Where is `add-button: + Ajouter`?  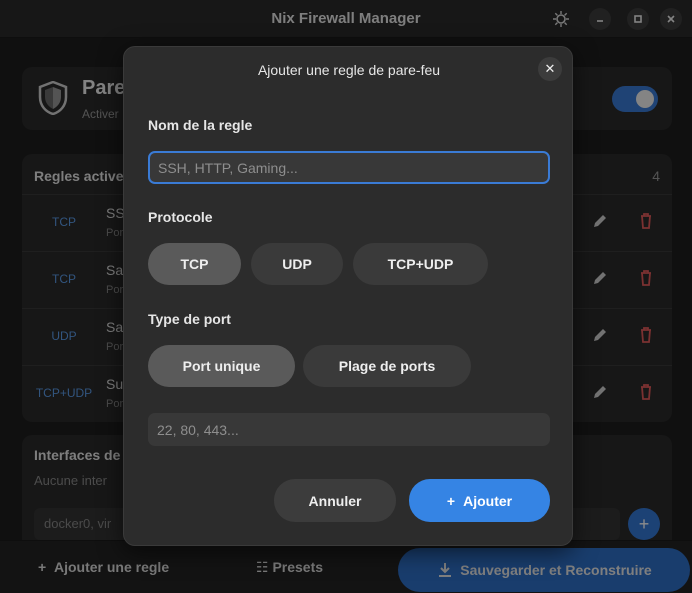 add-button: + Ajouter is located at coordinates (479, 500).